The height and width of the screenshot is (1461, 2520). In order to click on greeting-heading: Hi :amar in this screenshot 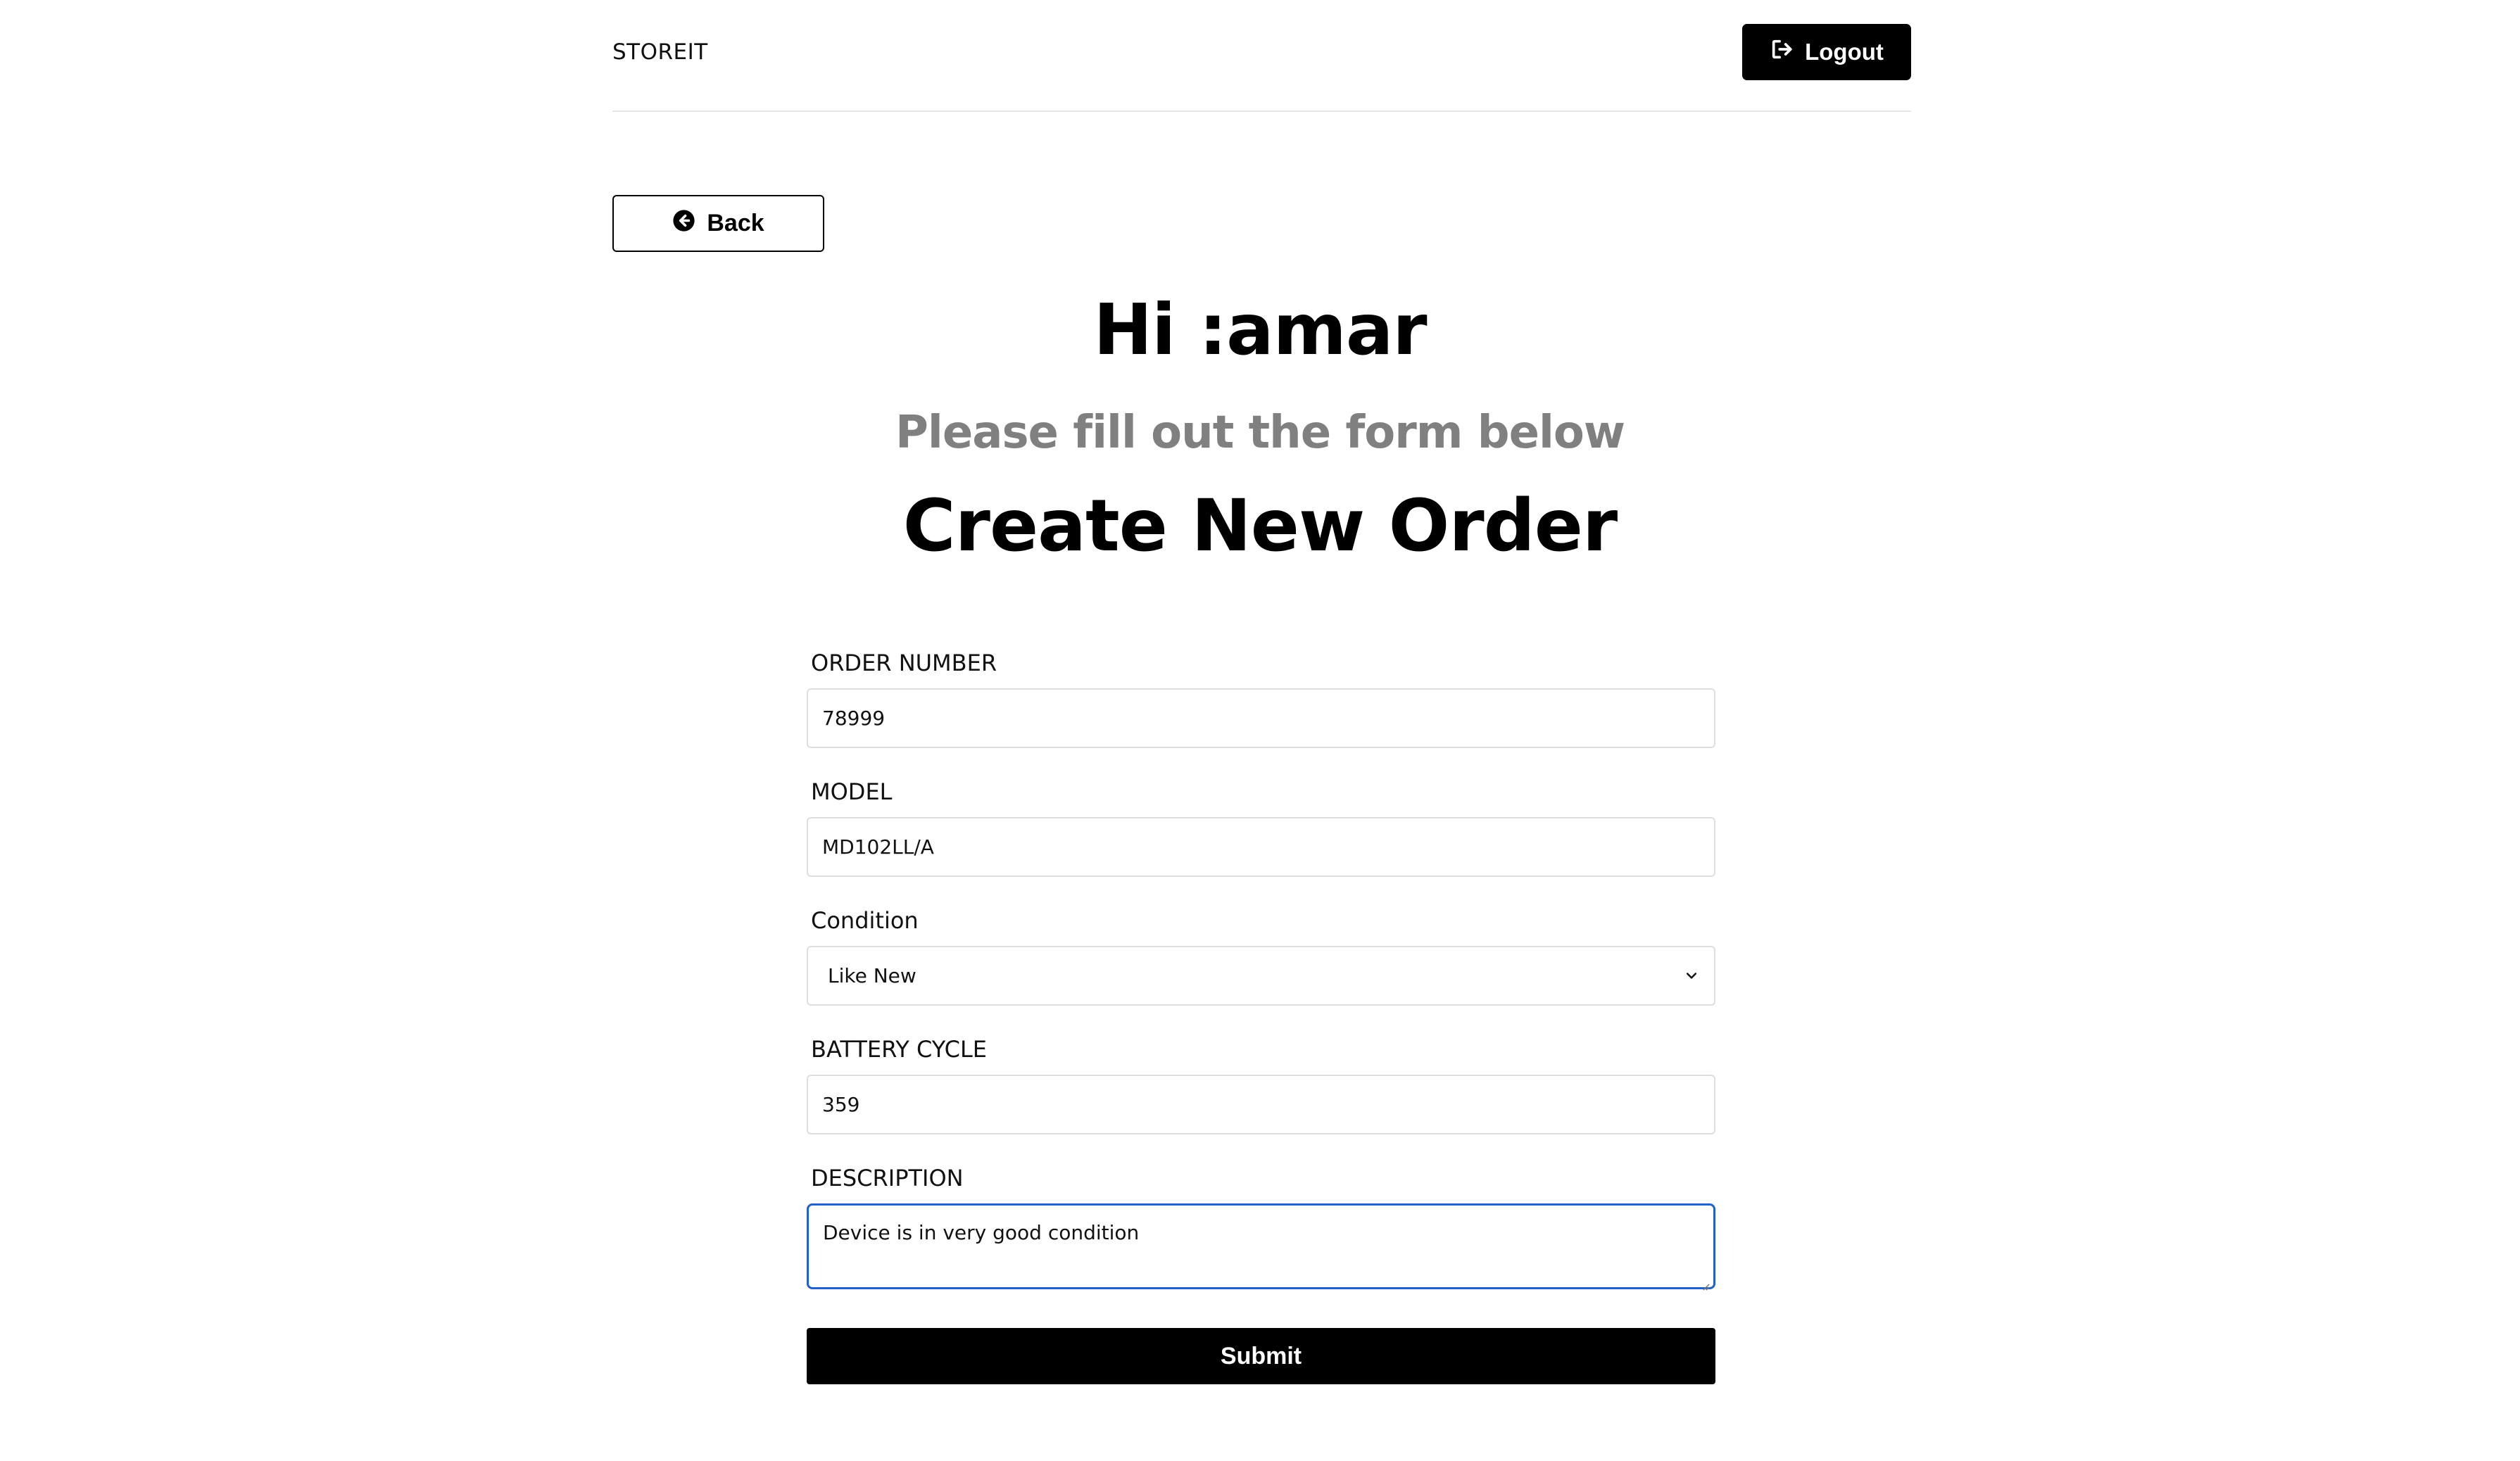, I will do `click(1260, 330)`.